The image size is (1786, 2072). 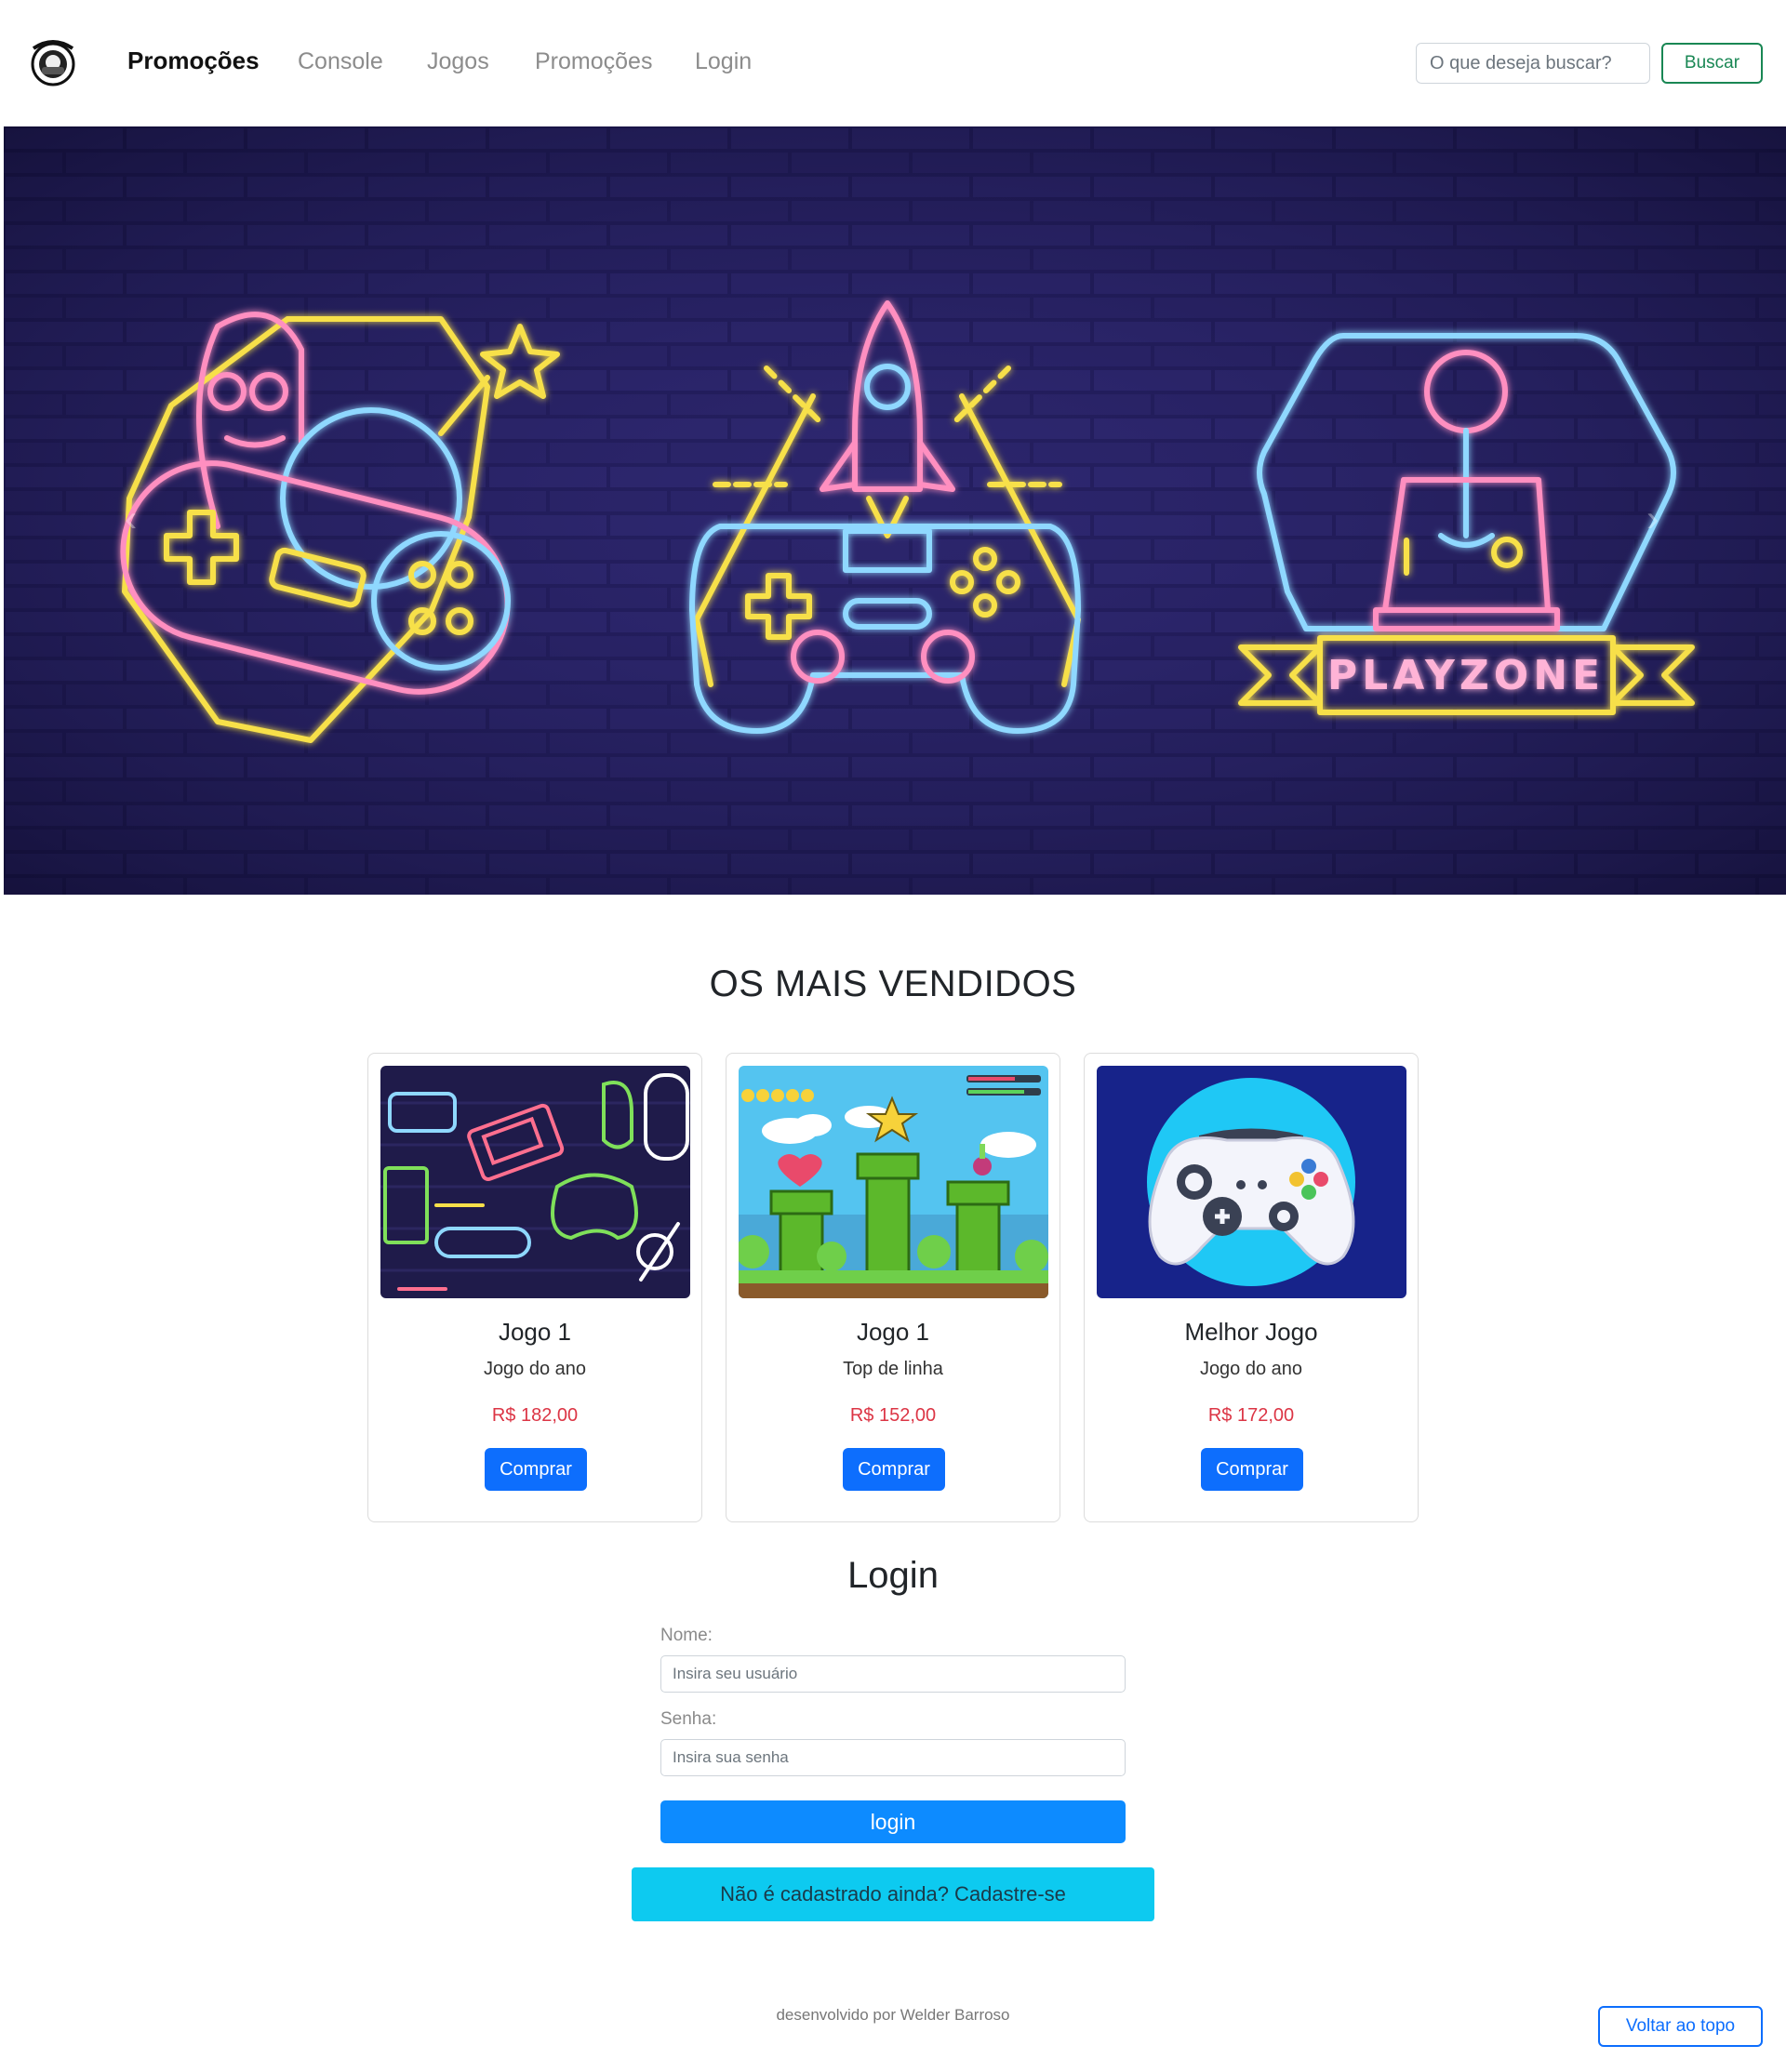 What do you see at coordinates (535, 1415) in the screenshot?
I see `product-price: R$ 182,00` at bounding box center [535, 1415].